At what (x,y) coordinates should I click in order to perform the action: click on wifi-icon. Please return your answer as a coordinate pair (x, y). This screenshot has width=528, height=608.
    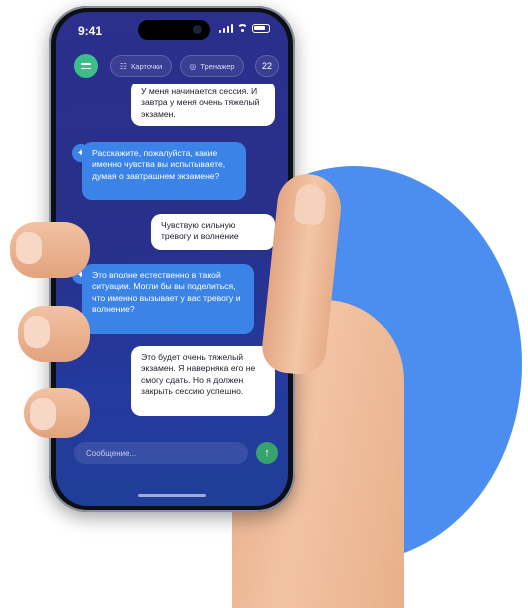
    Looking at the image, I should click on (242, 28).